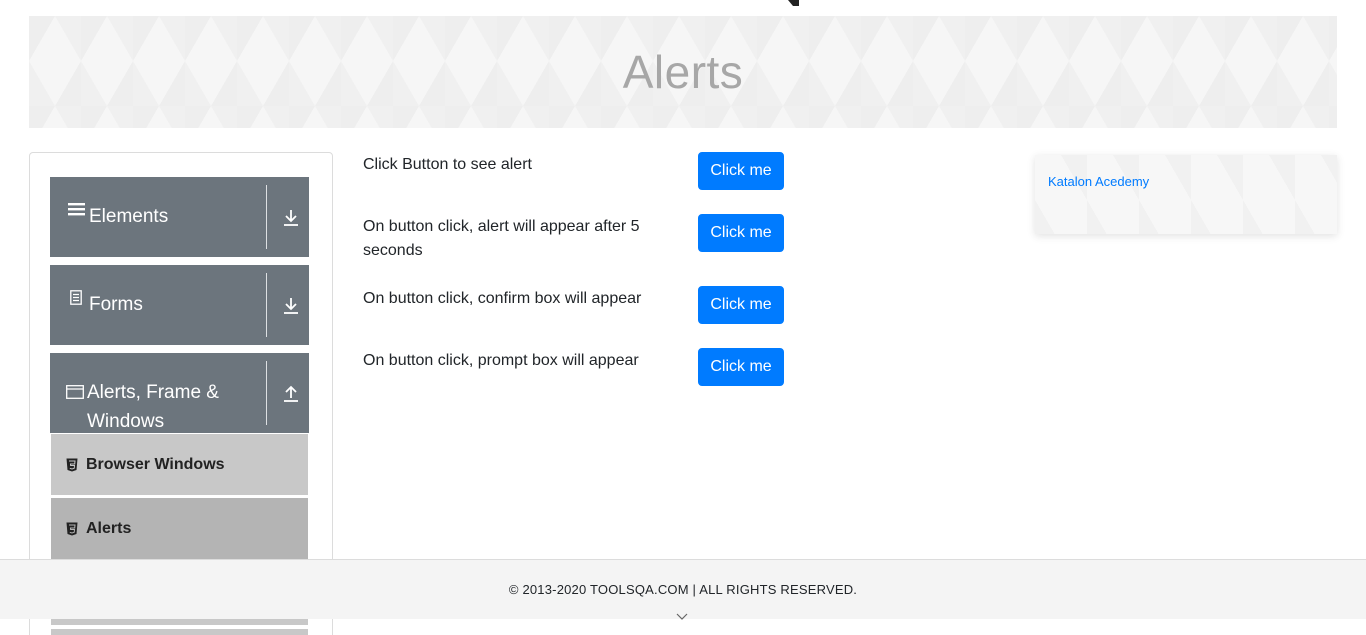 The width and height of the screenshot is (1366, 635). I want to click on ad-banner: Katalon Acedemy, so click(1186, 194).